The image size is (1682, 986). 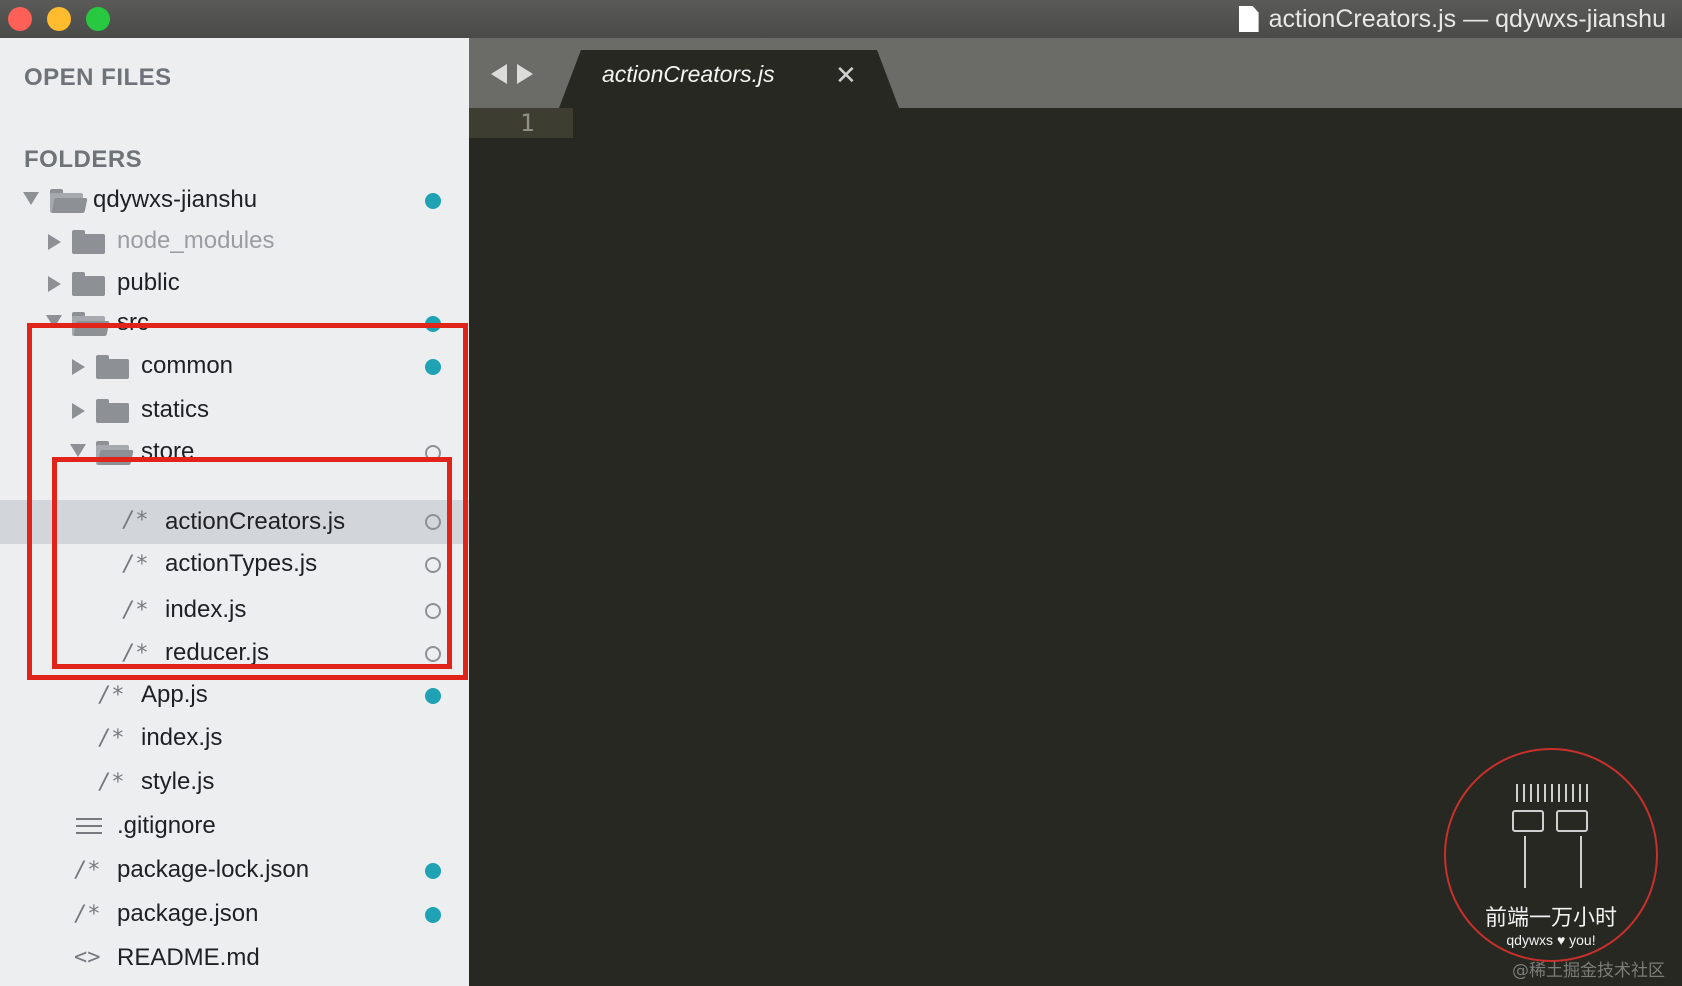 I want to click on open-files-heading: OPEN FILES, so click(x=98, y=77).